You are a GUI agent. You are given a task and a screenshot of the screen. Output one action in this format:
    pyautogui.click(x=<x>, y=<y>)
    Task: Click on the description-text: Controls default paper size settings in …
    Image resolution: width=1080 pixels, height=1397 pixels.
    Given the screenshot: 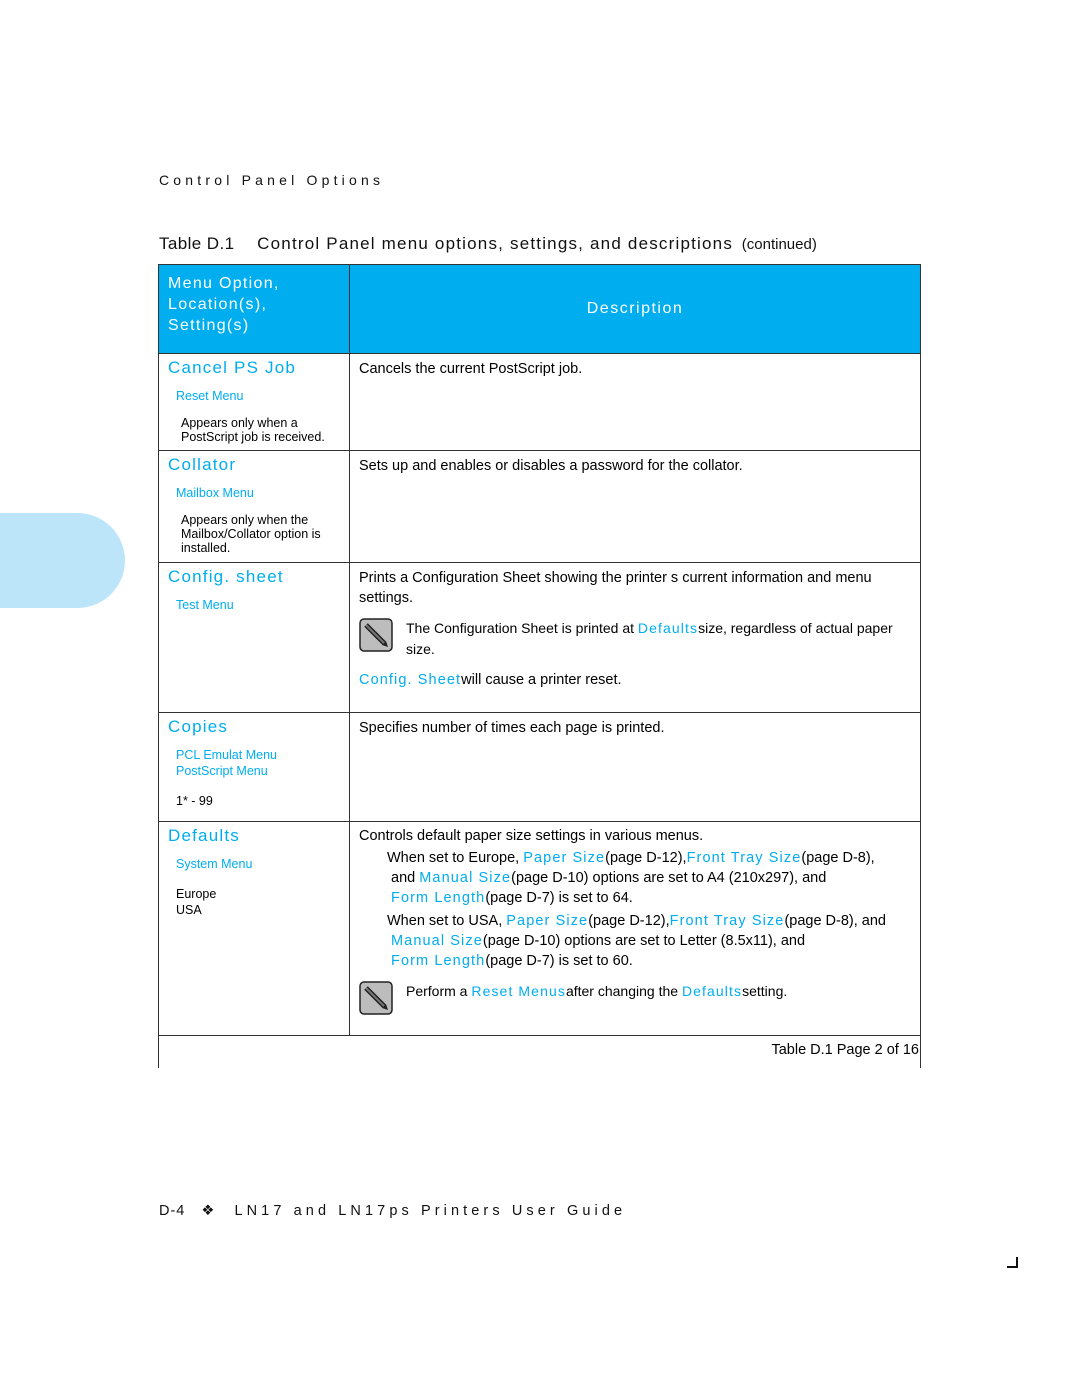 What is the action you would take?
    pyautogui.click(x=531, y=836)
    